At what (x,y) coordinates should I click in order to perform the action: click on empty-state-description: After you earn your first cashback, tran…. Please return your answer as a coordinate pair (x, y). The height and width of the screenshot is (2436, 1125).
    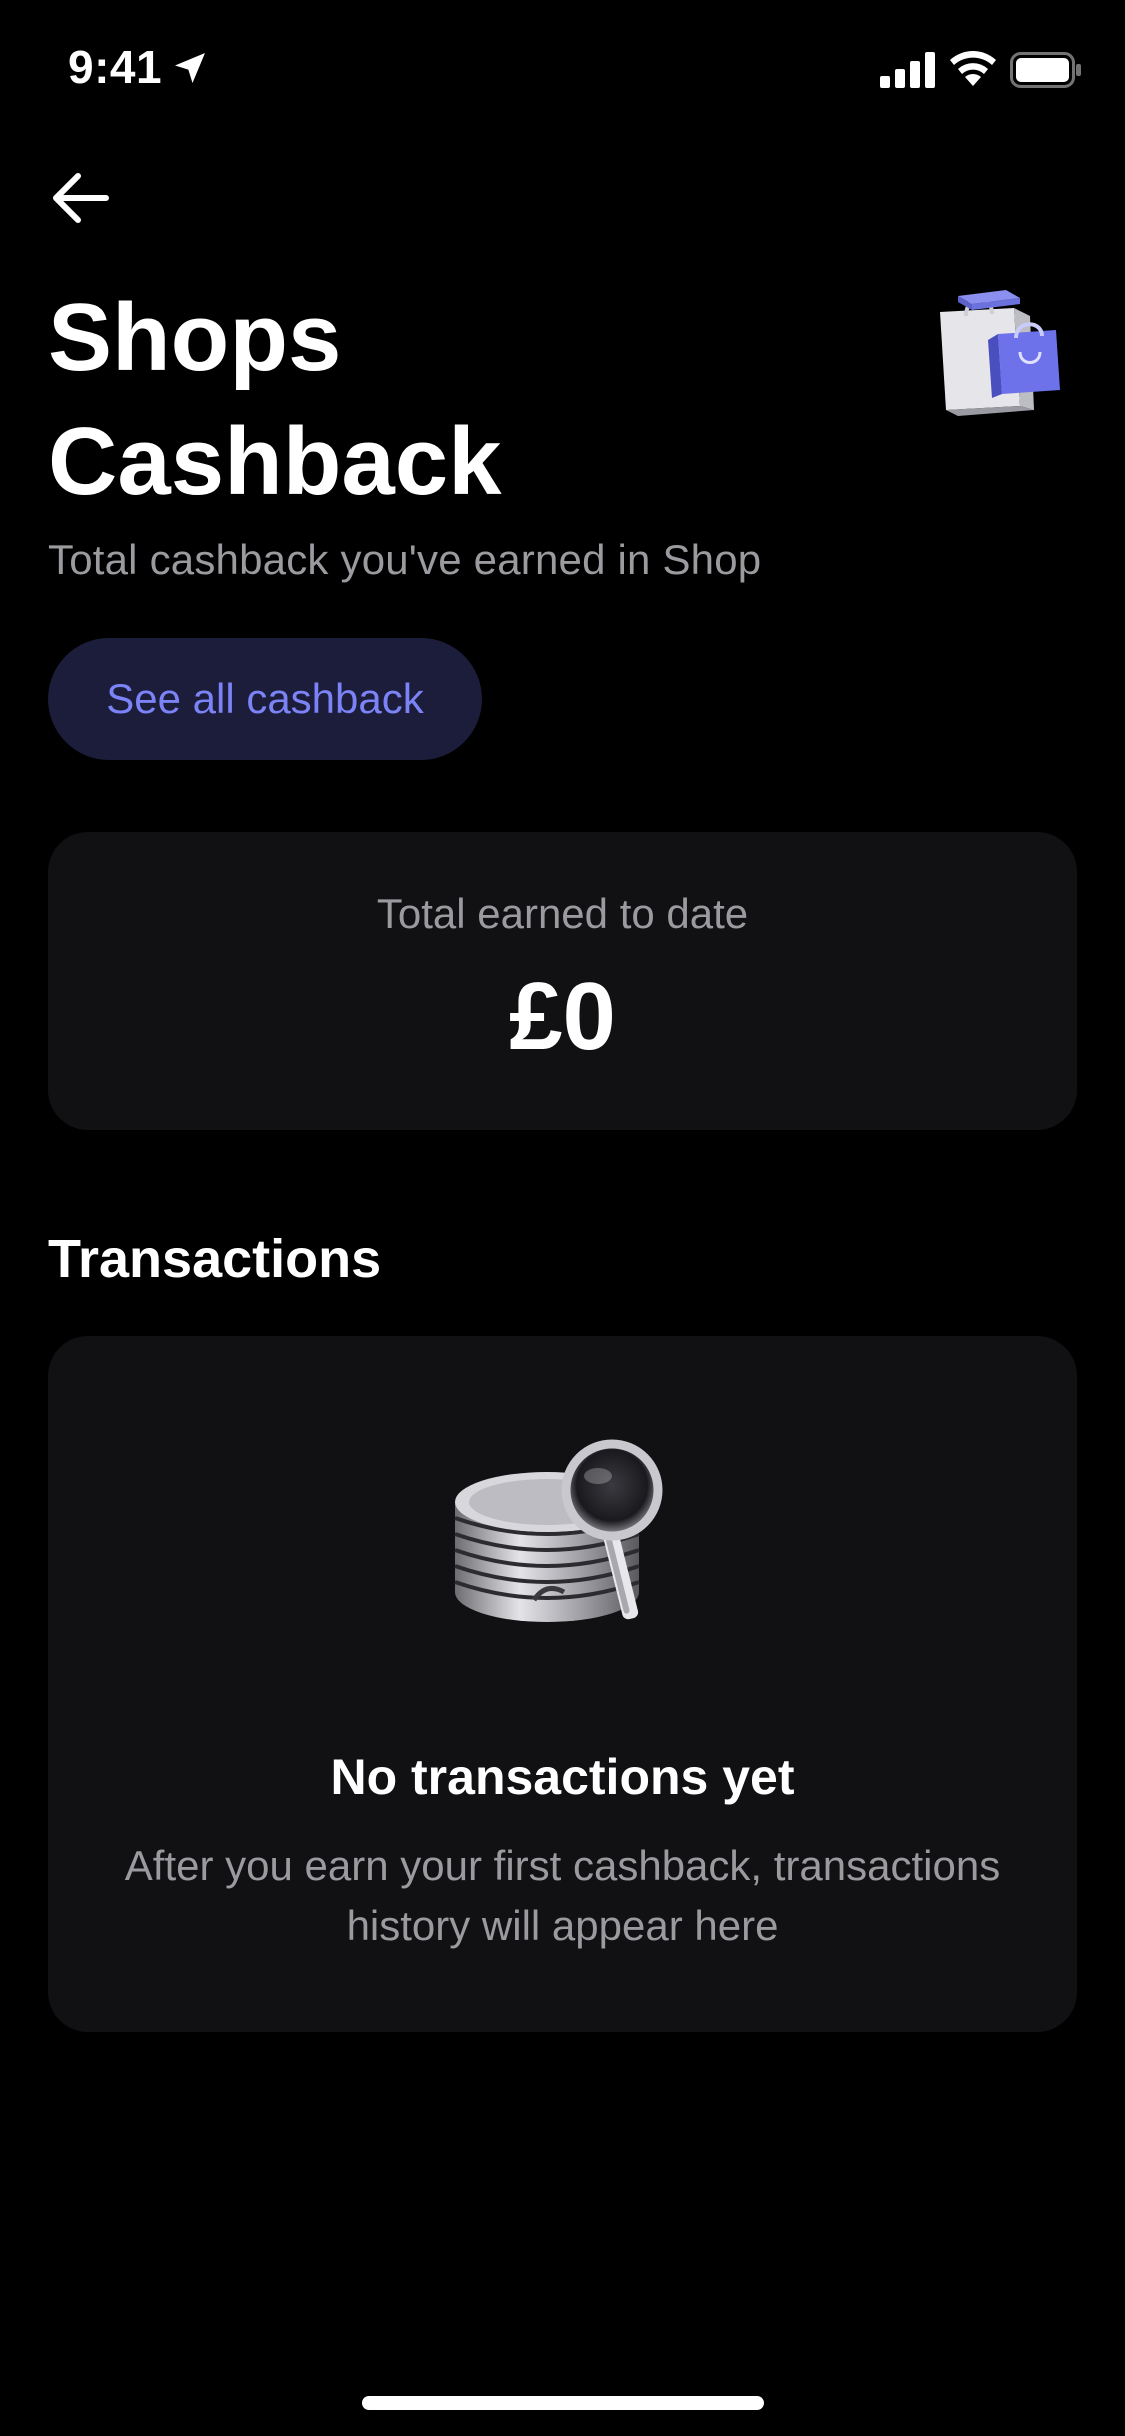
    Looking at the image, I should click on (562, 1895).